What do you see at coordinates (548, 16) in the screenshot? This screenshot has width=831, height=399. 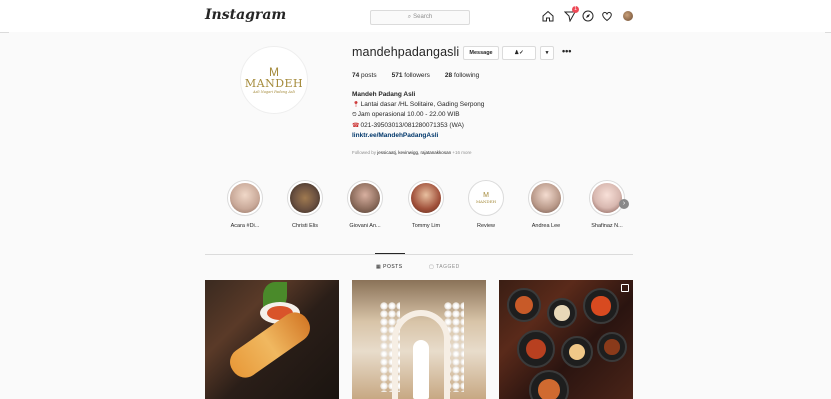 I see `home-icon` at bounding box center [548, 16].